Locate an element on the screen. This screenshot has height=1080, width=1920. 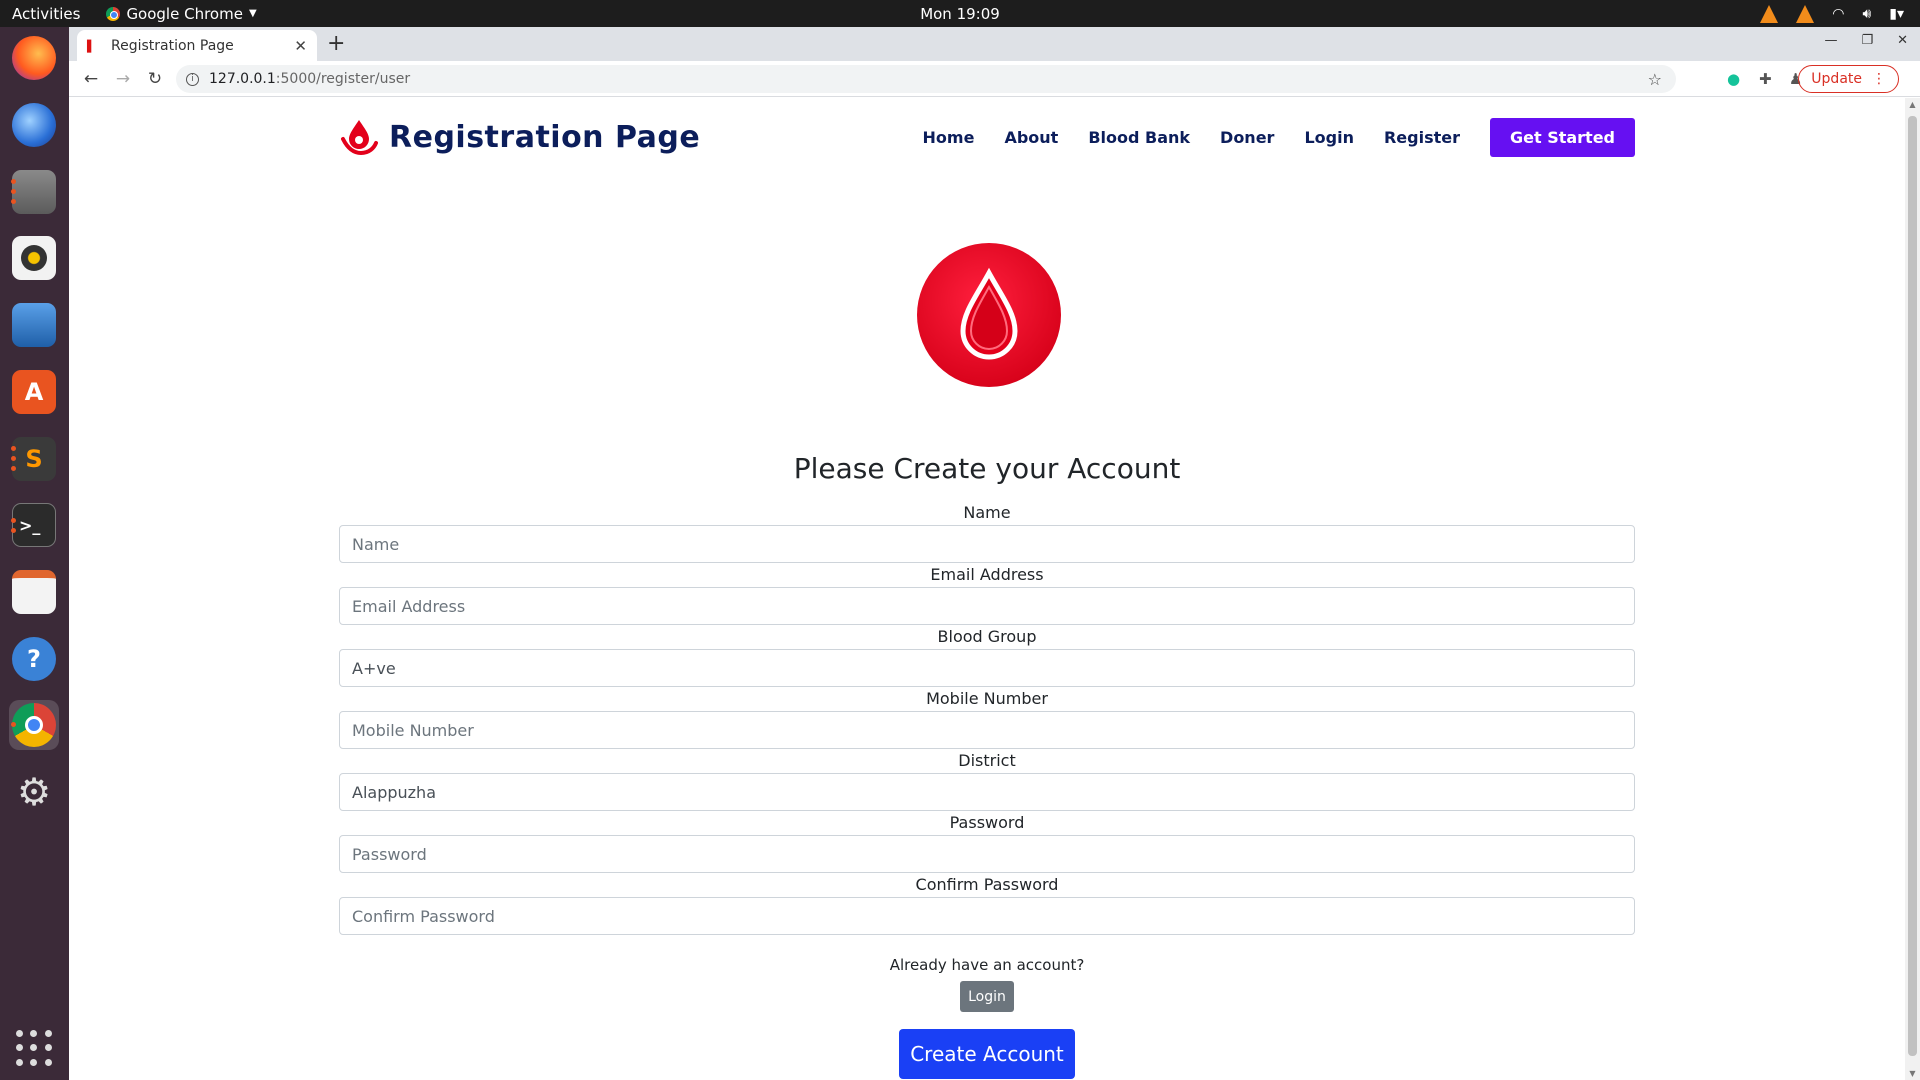
image-viewer-icon is located at coordinates (34, 325).